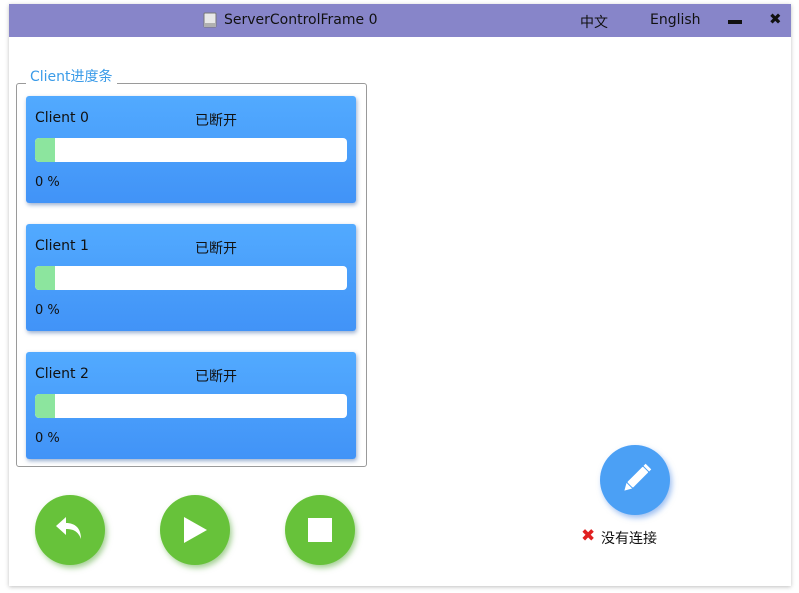 The image size is (799, 593). What do you see at coordinates (301, 20) in the screenshot?
I see `window-title: ServerControlFrame 0` at bounding box center [301, 20].